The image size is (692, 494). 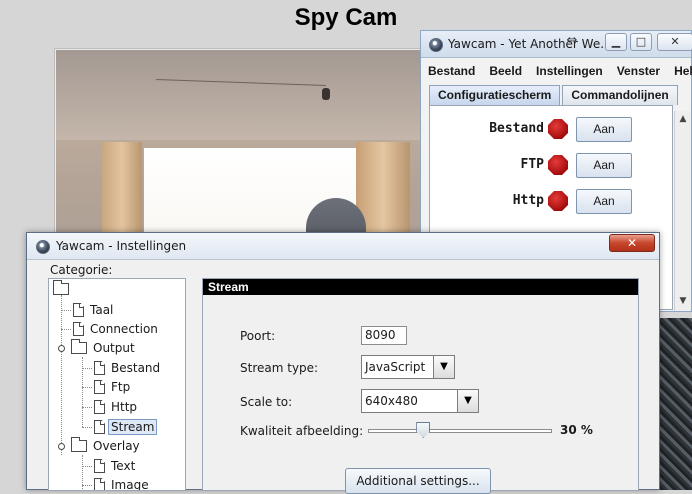 I want to click on menu-bestand: Bestand, so click(x=451, y=71).